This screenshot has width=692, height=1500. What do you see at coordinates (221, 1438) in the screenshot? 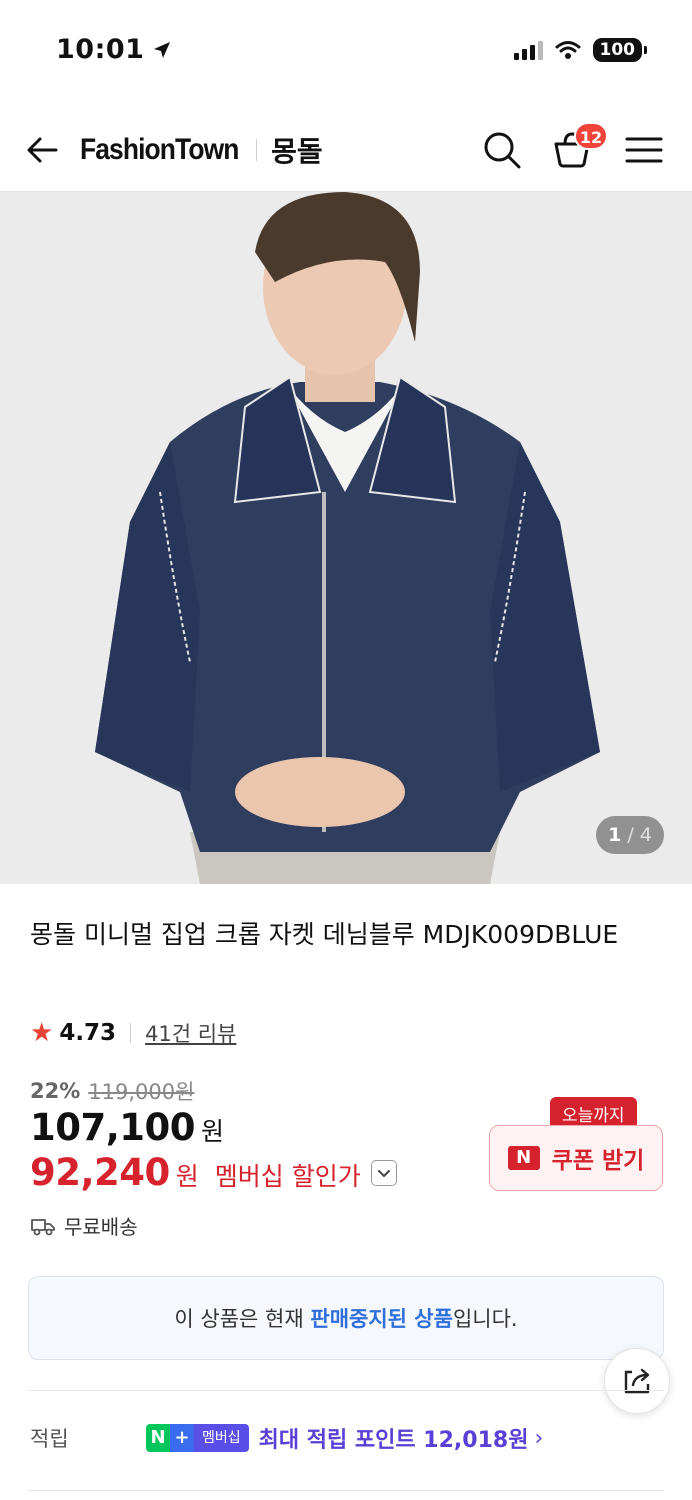
I see `membership-badge-text: 멤버십` at bounding box center [221, 1438].